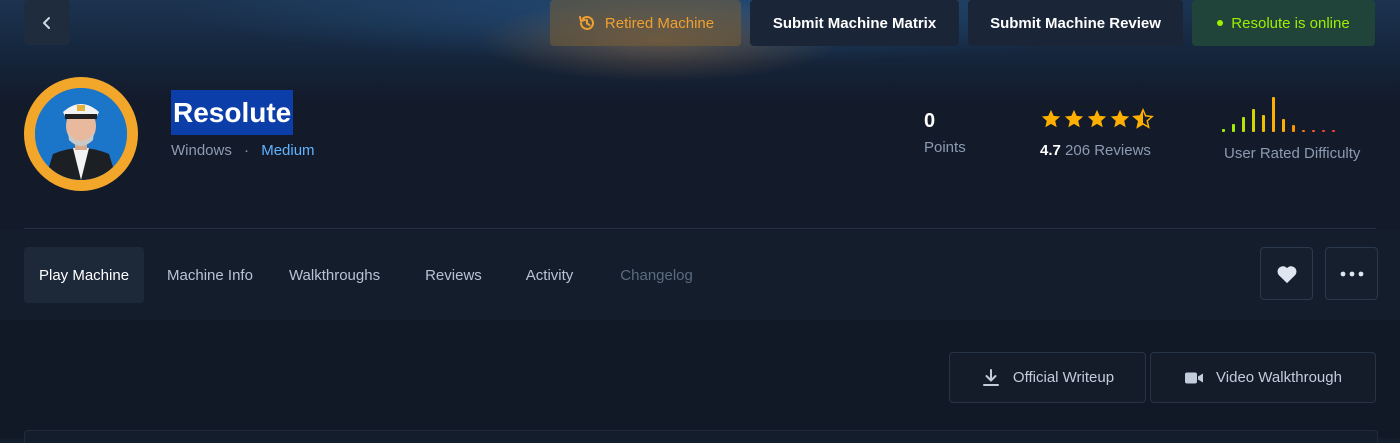 The image size is (1400, 443). Describe the element at coordinates (1290, 23) in the screenshot. I see `machine-status-label: Resolute is online` at that location.